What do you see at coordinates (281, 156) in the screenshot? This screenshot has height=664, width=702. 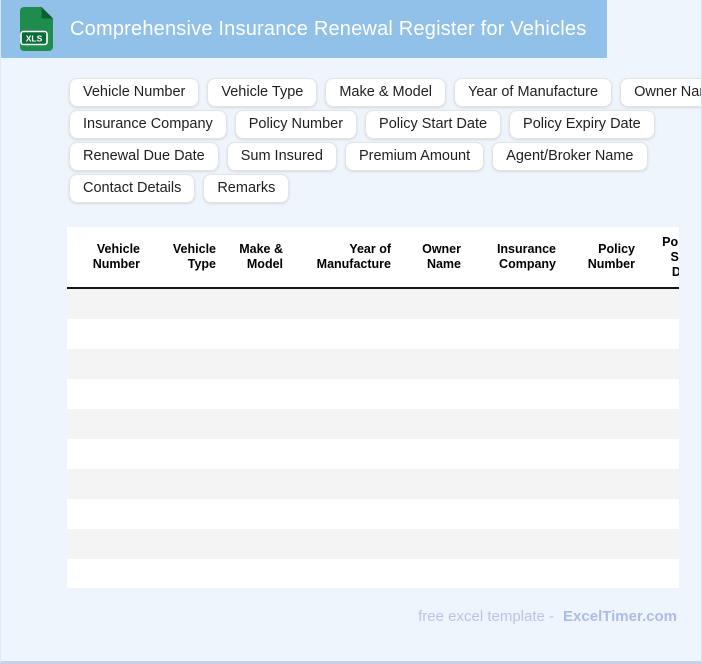 I see `column-chip: Sum Insured` at bounding box center [281, 156].